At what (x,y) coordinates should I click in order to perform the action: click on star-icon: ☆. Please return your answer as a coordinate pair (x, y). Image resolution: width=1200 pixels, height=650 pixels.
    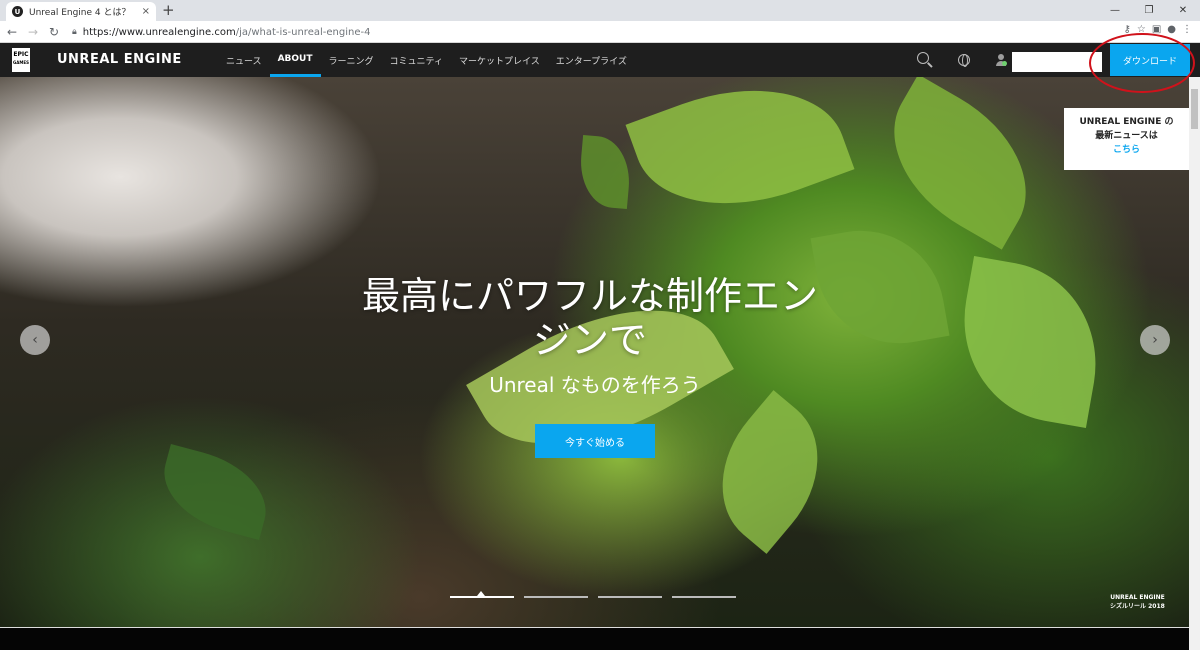
    Looking at the image, I should click on (1141, 29).